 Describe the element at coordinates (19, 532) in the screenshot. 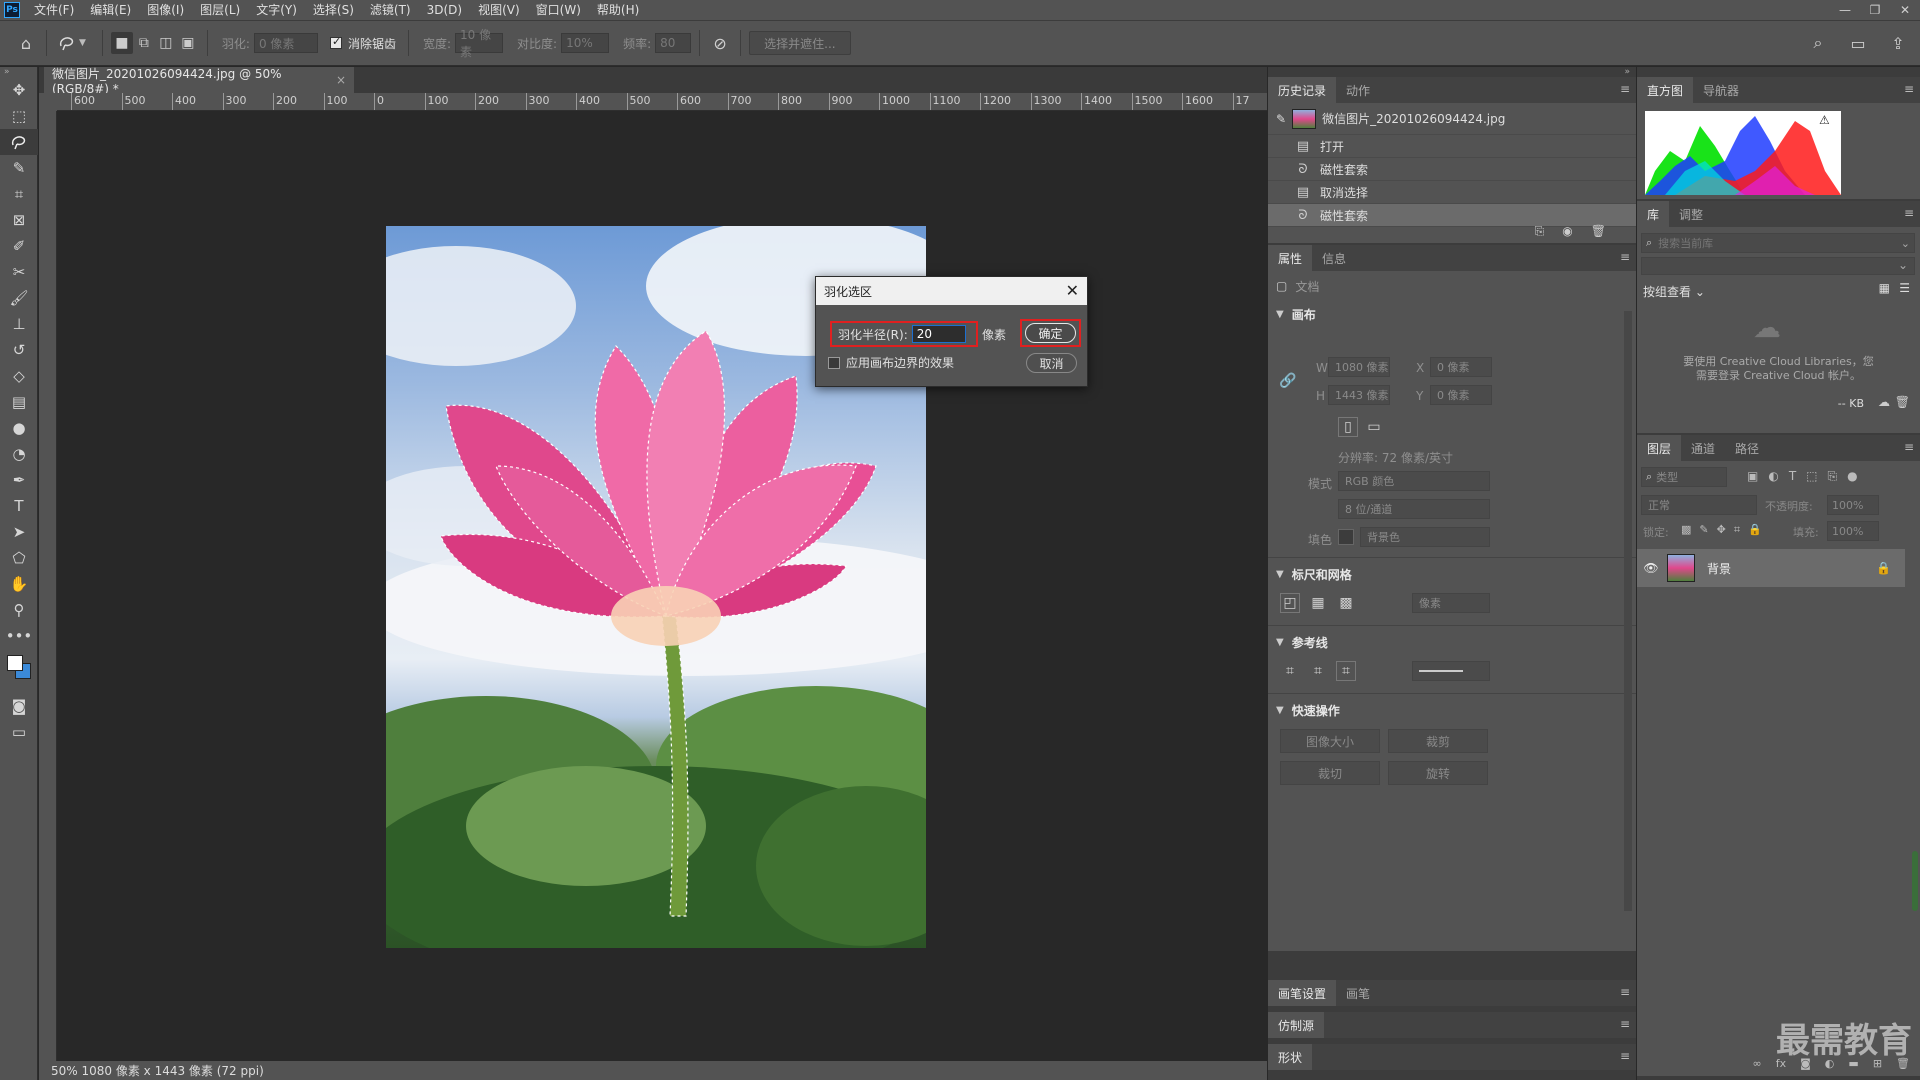

I see `path-selection-tool-icon: ➤` at that location.